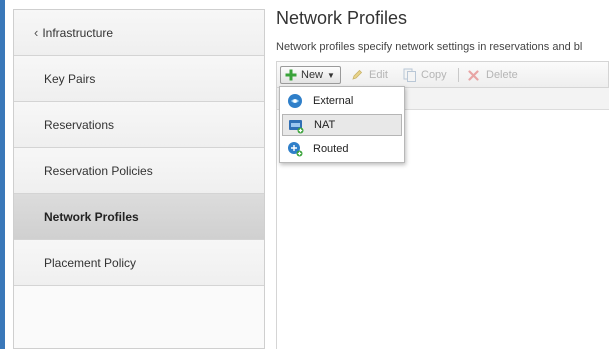 Image resolution: width=609 pixels, height=349 pixels. What do you see at coordinates (295, 101) in the screenshot?
I see `external-network-icon` at bounding box center [295, 101].